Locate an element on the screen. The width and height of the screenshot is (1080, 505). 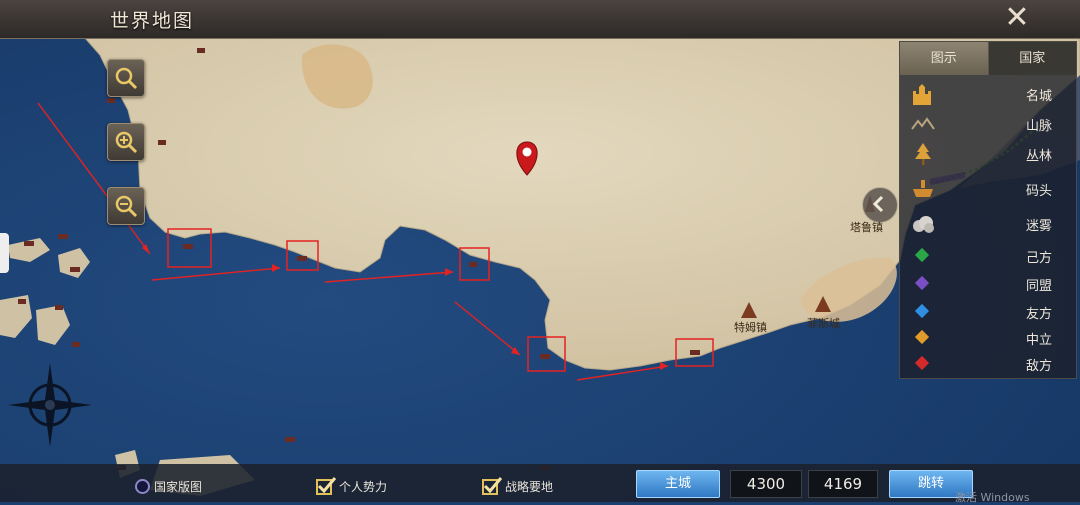
legend-item-mountain: 山脉 is located at coordinates (988, 124).